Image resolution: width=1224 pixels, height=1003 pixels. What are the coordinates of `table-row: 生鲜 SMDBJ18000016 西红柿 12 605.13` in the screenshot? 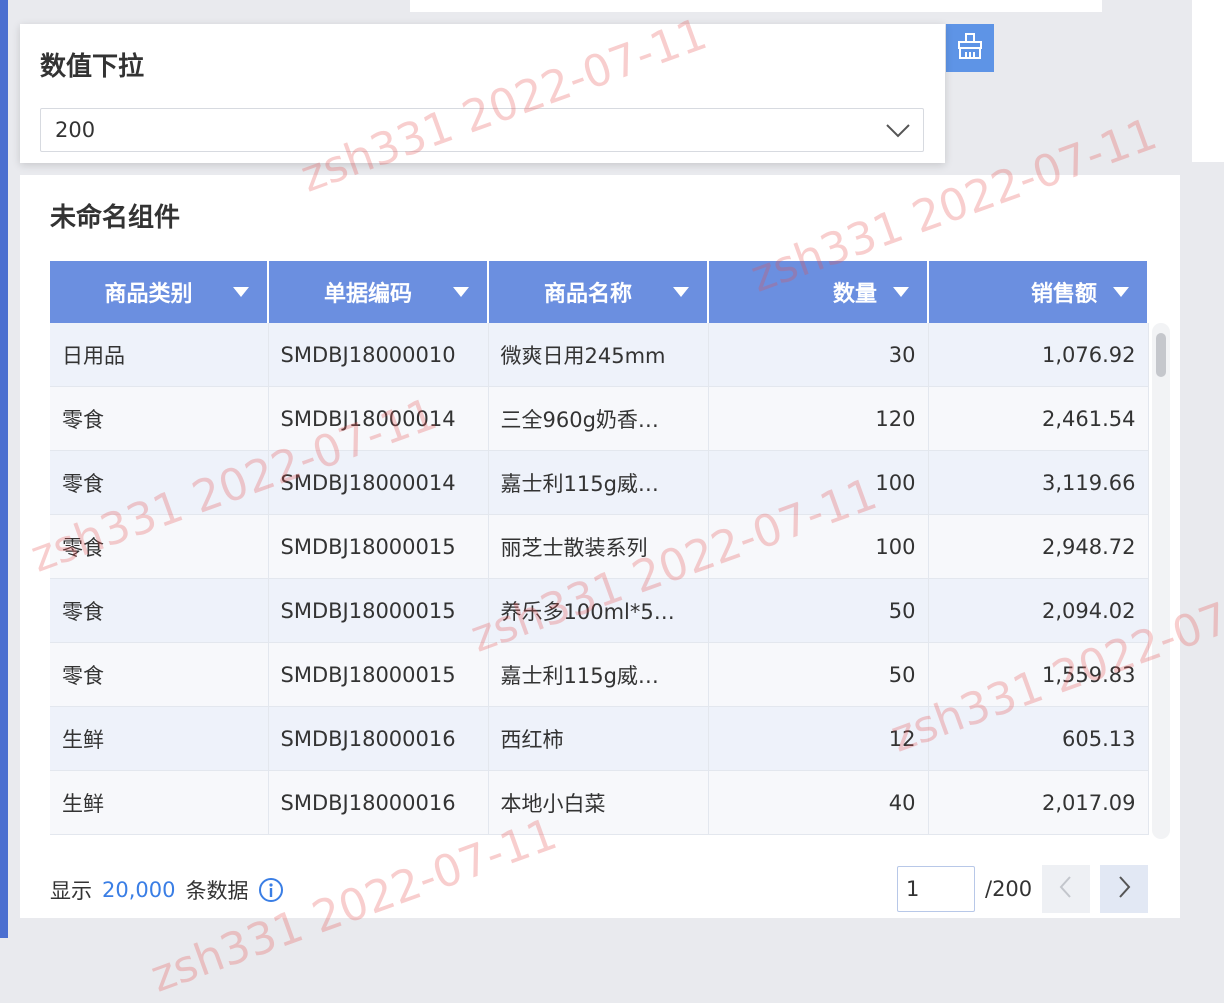 It's located at (599, 738).